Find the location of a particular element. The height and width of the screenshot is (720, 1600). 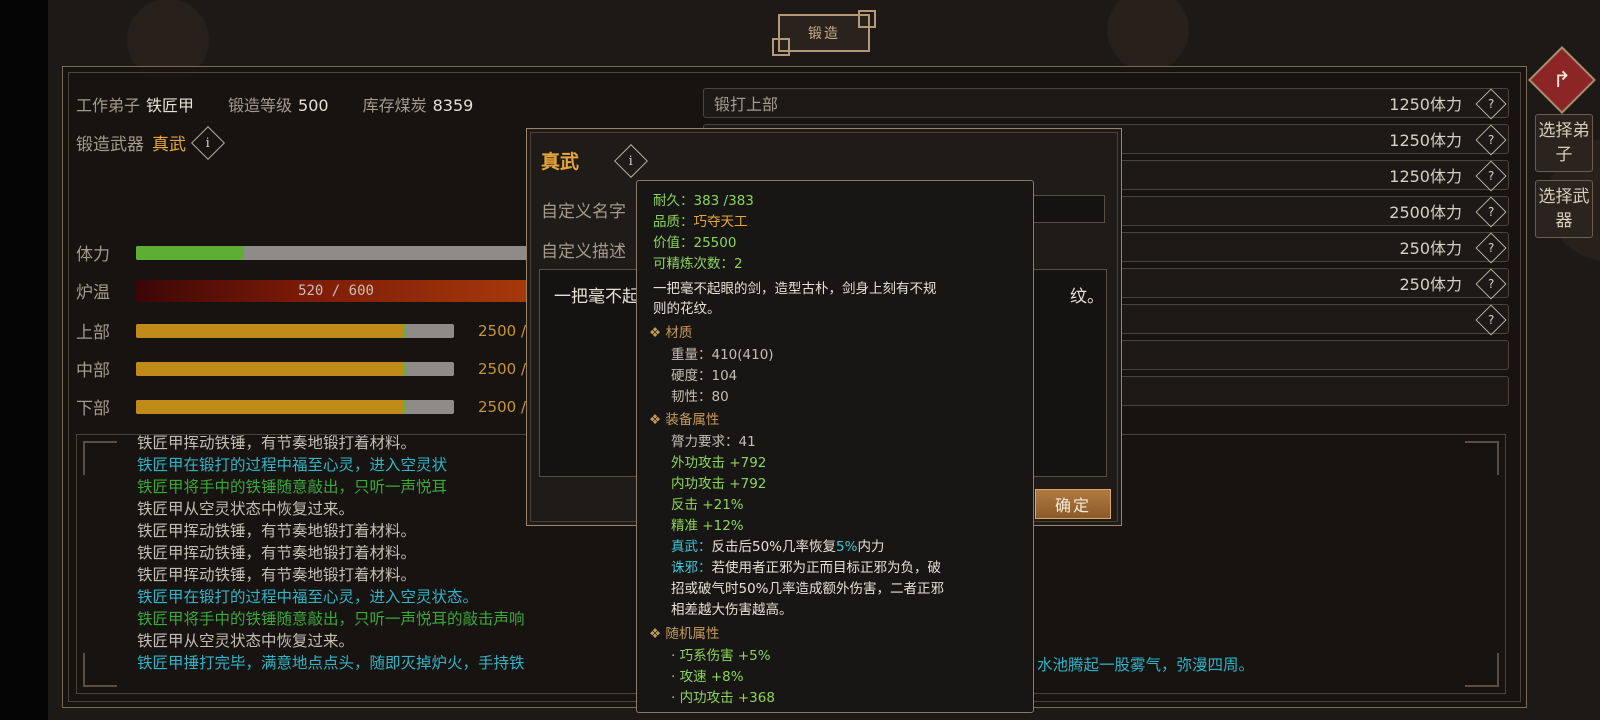

disciple-info: 工作弟子 铁匠甲 is located at coordinates (135, 104).